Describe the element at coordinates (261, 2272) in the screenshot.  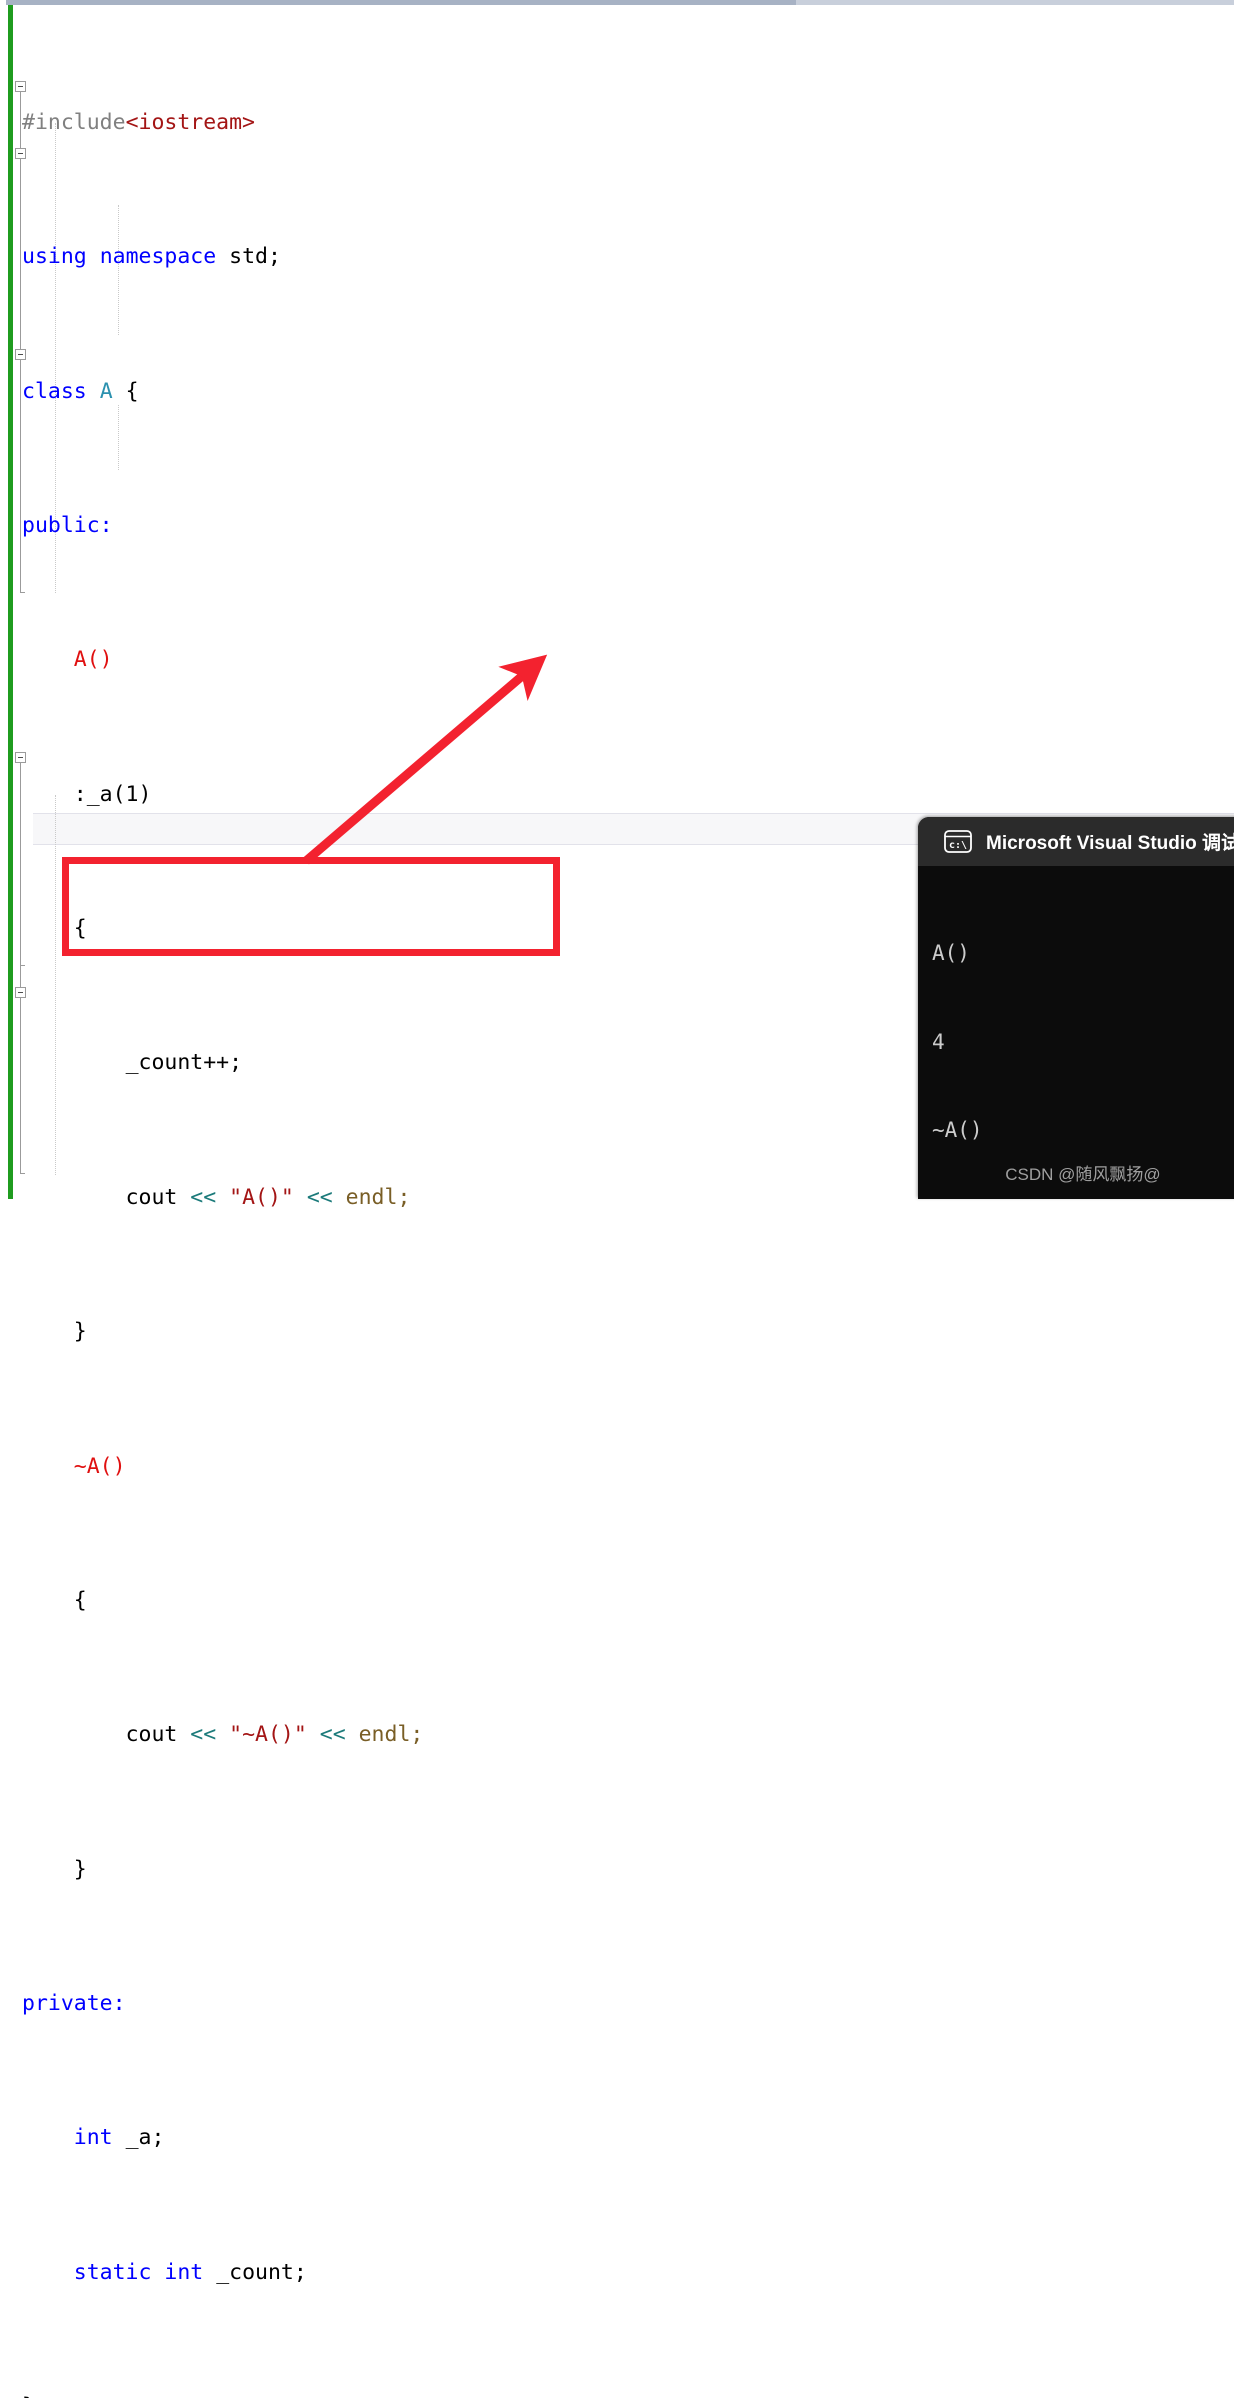
I see `token-member-count: _count;` at that location.